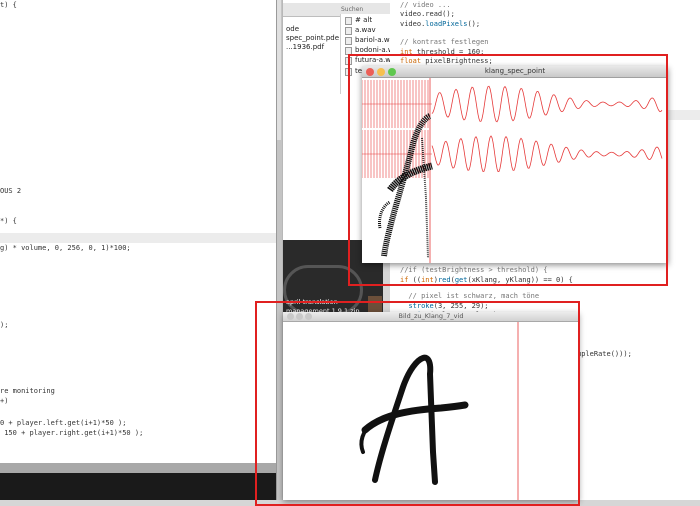 This screenshot has height=506, width=700. Describe the element at coordinates (63, 423) in the screenshot. I see `code-line: 0 + player.left.get(i+1)*50 );` at that location.